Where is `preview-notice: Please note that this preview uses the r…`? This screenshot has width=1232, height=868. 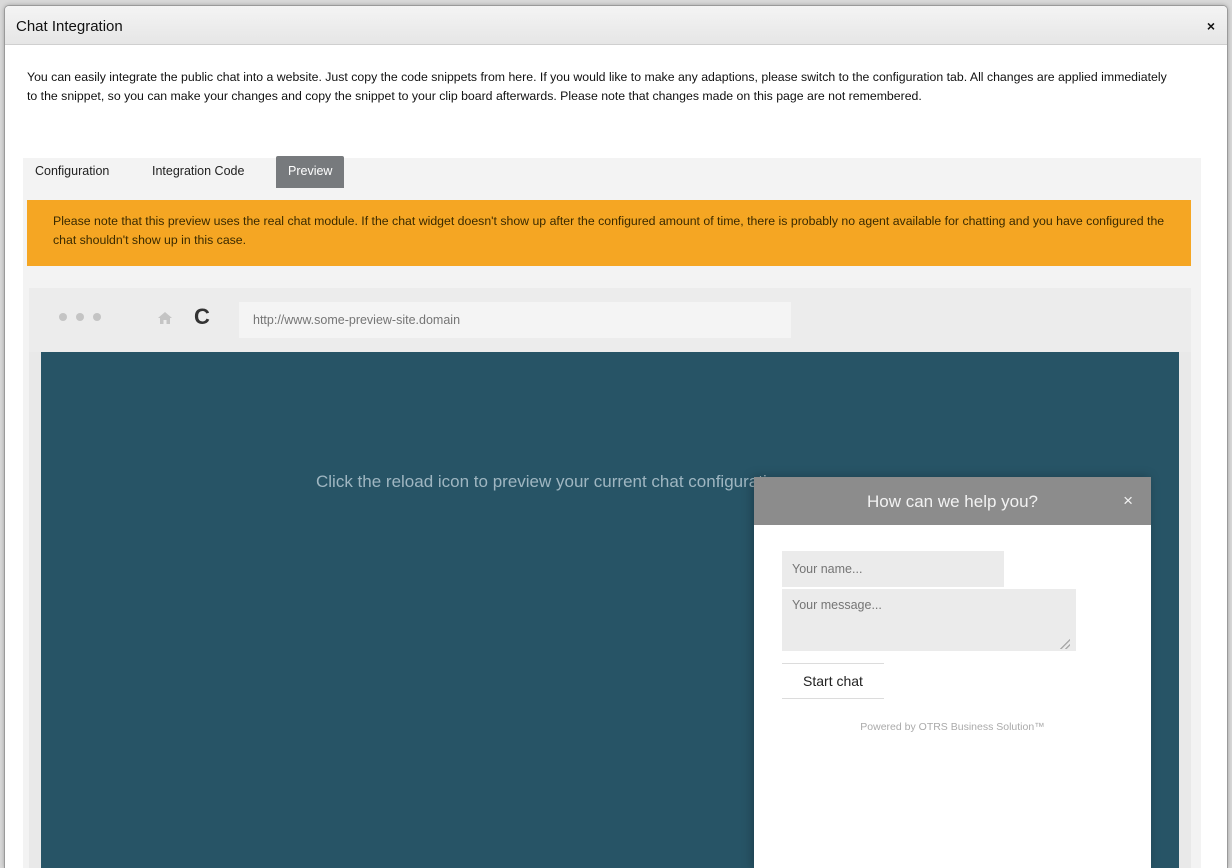
preview-notice: Please note that this preview uses the r… is located at coordinates (609, 233).